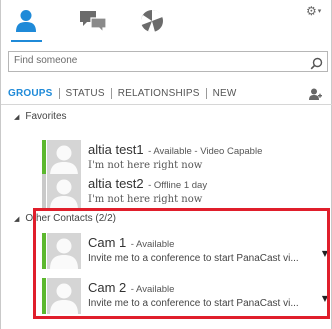 The height and width of the screenshot is (329, 332). I want to click on contacts-icon, so click(26, 21).